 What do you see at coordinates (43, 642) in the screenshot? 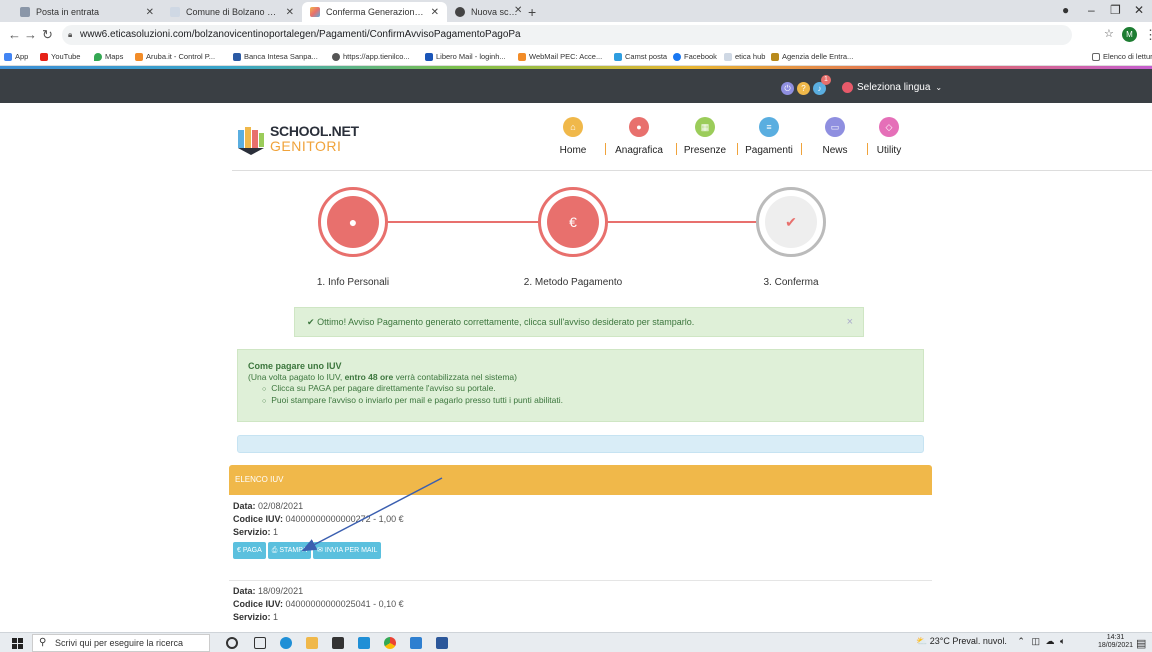
I see `search-icon: ⚲` at bounding box center [43, 642].